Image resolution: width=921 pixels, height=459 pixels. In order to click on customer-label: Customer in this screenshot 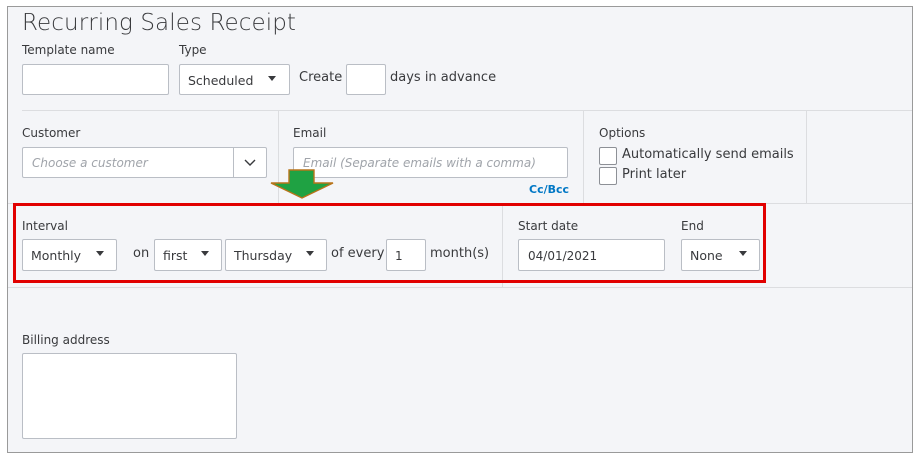, I will do `click(51, 133)`.